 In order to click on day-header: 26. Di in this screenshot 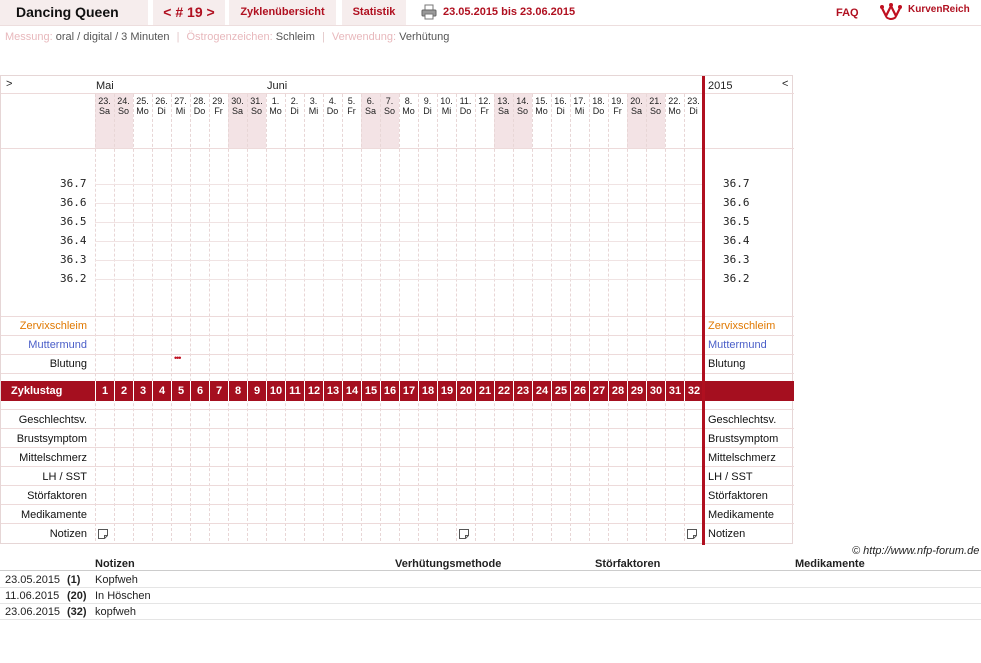, I will do `click(161, 106)`.